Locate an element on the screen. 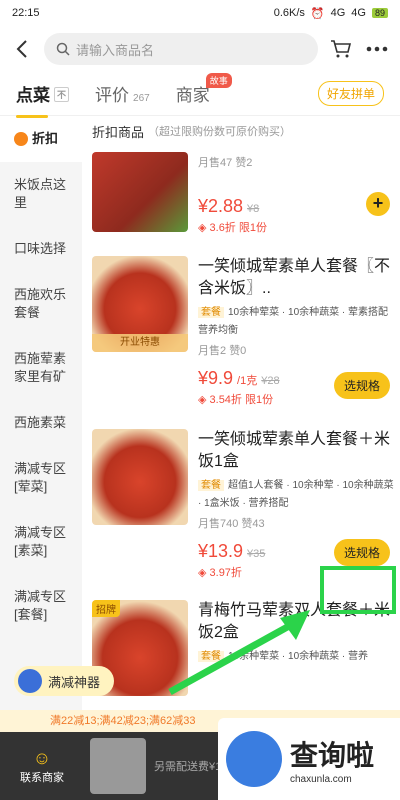  original-price: ¥28 is located at coordinates (270, 381).